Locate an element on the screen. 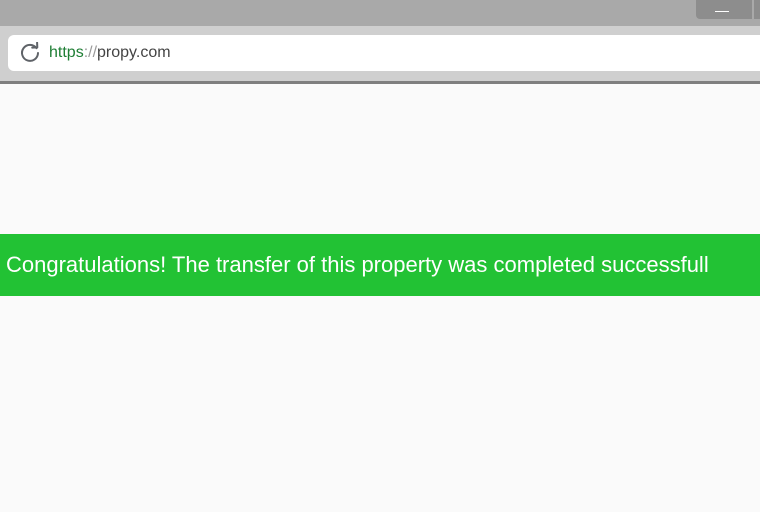 This screenshot has width=760, height=512. minimize-icon is located at coordinates (722, 11).